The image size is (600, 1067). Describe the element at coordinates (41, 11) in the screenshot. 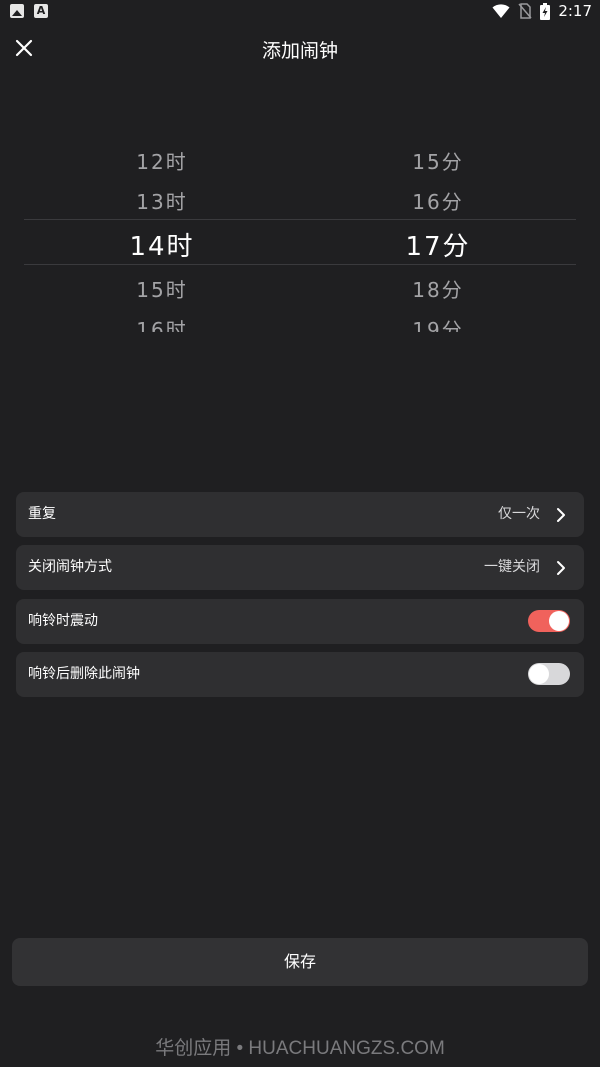

I see `a-notification-icon: A` at that location.